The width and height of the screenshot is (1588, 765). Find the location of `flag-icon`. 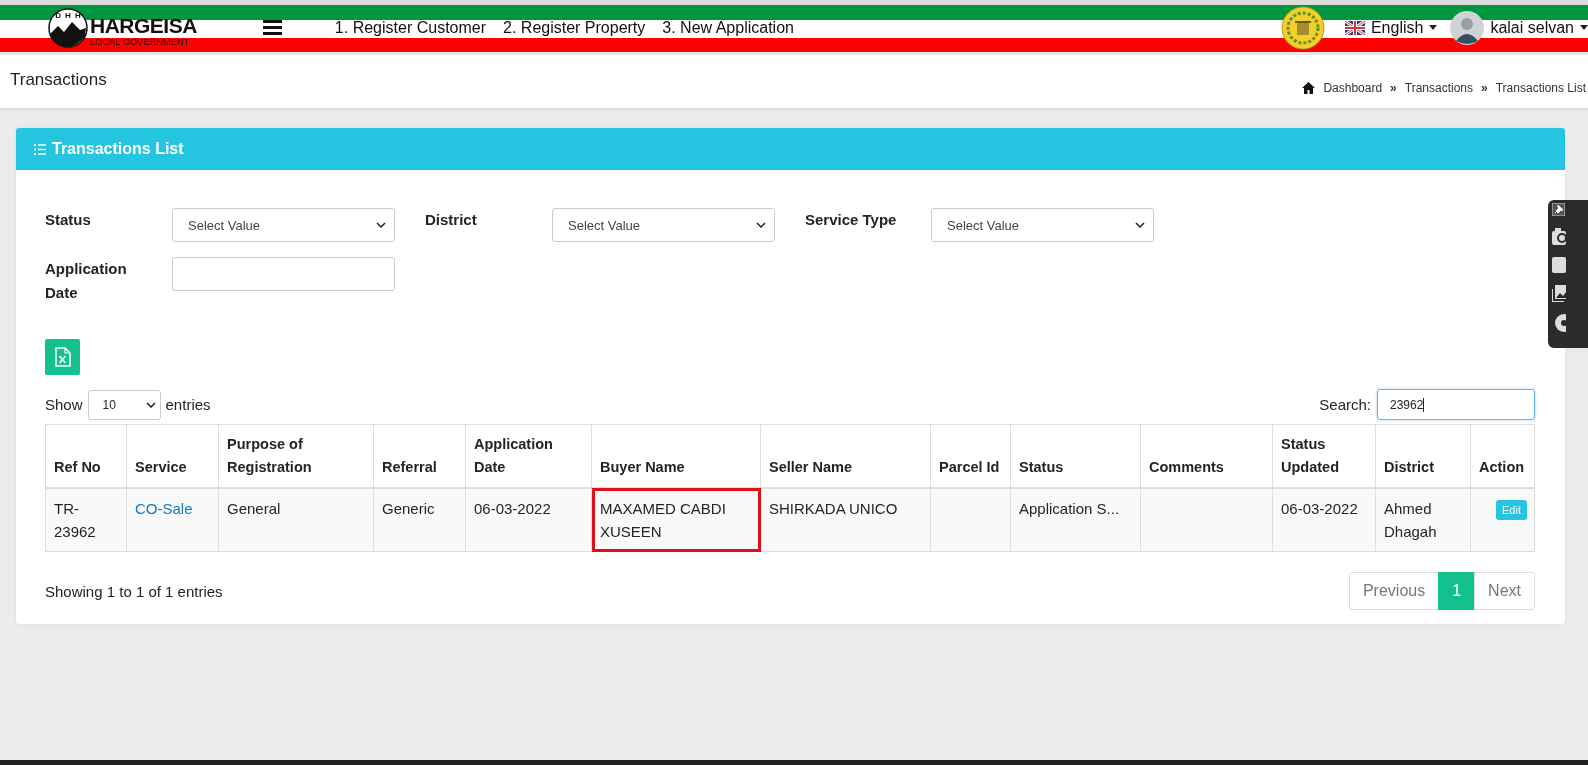

flag-icon is located at coordinates (1354, 27).